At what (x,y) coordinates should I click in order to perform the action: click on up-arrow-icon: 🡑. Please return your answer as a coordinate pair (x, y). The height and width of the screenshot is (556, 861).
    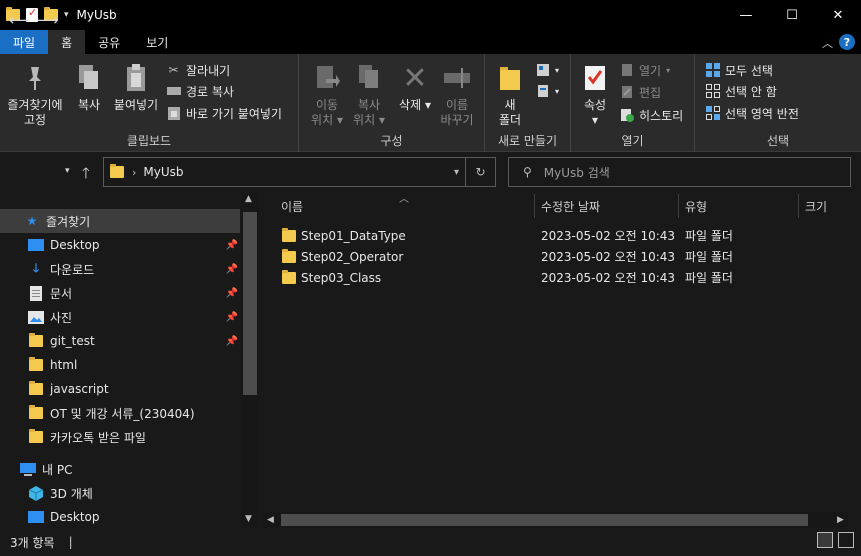
    Looking at the image, I should click on (86, 175).